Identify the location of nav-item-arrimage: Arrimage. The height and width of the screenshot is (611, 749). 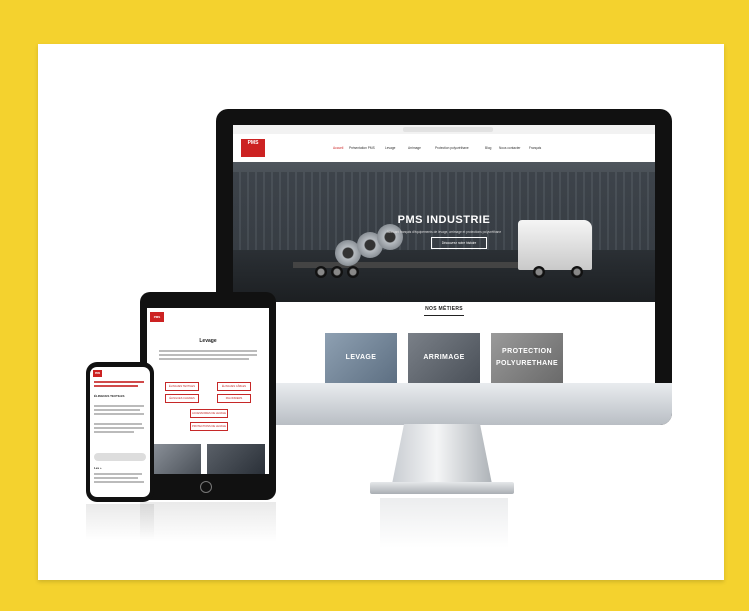
(414, 148).